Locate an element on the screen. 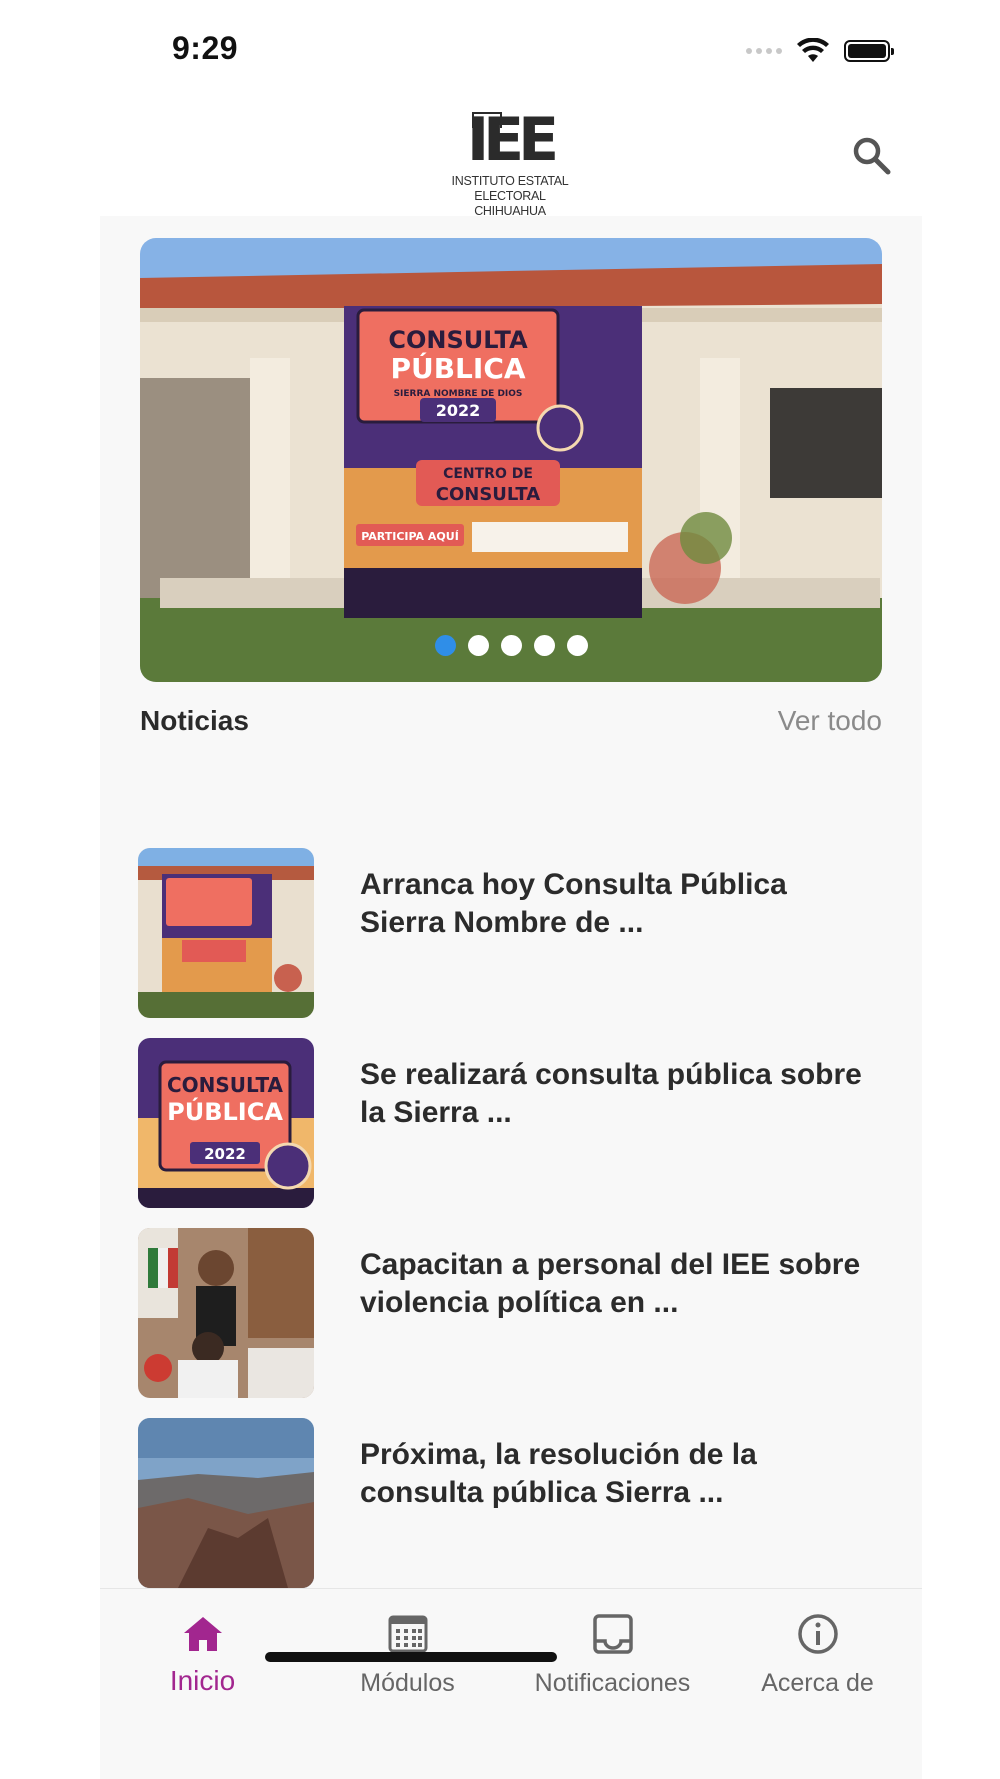 Image resolution: width=1000 pixels, height=1779 pixels. svg-text: PÚBLICA is located at coordinates (225, 1111).